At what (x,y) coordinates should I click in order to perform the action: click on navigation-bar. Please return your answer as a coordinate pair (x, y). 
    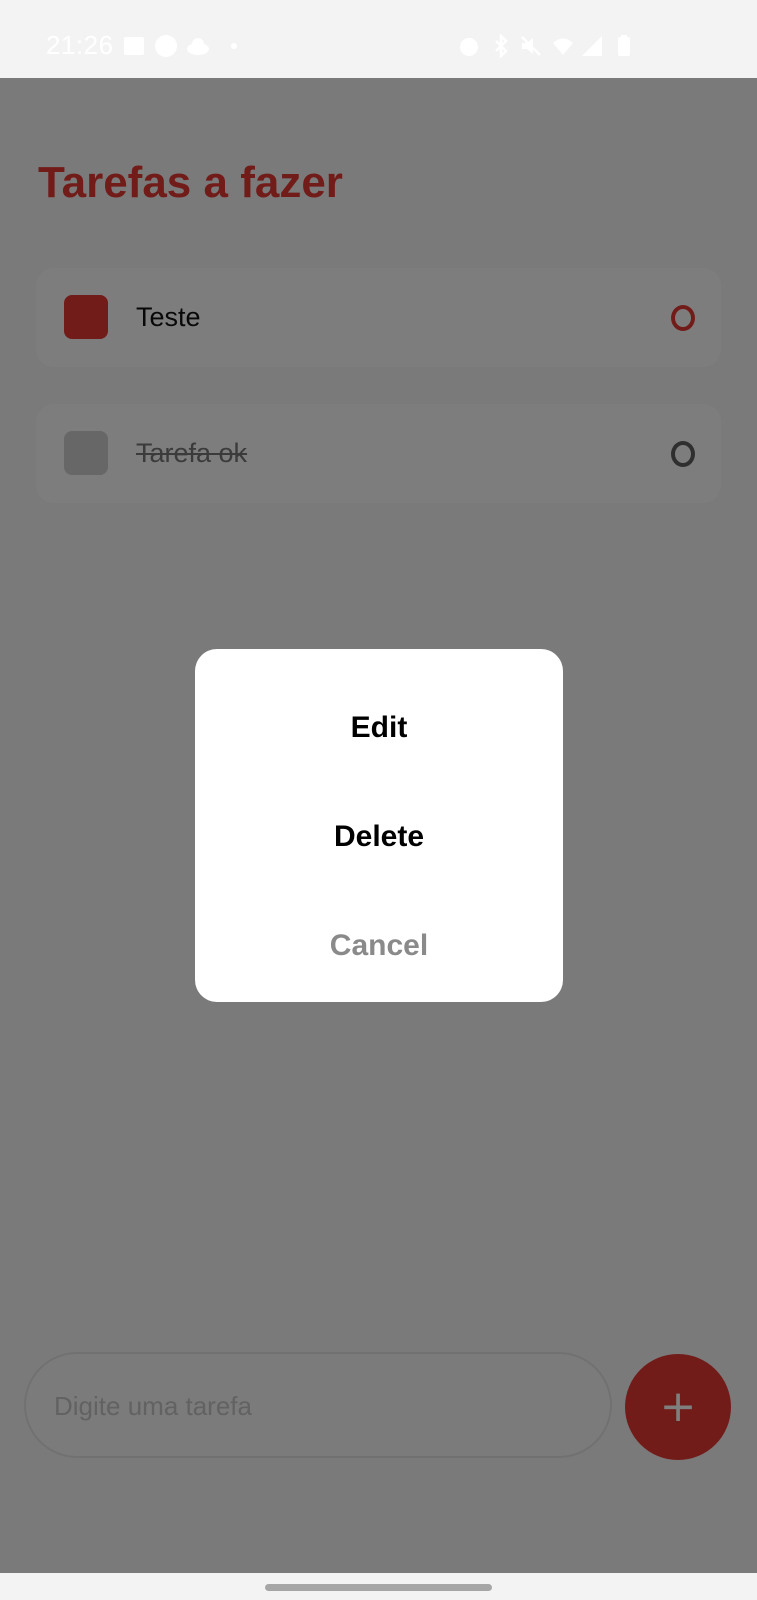
    Looking at the image, I should click on (378, 1586).